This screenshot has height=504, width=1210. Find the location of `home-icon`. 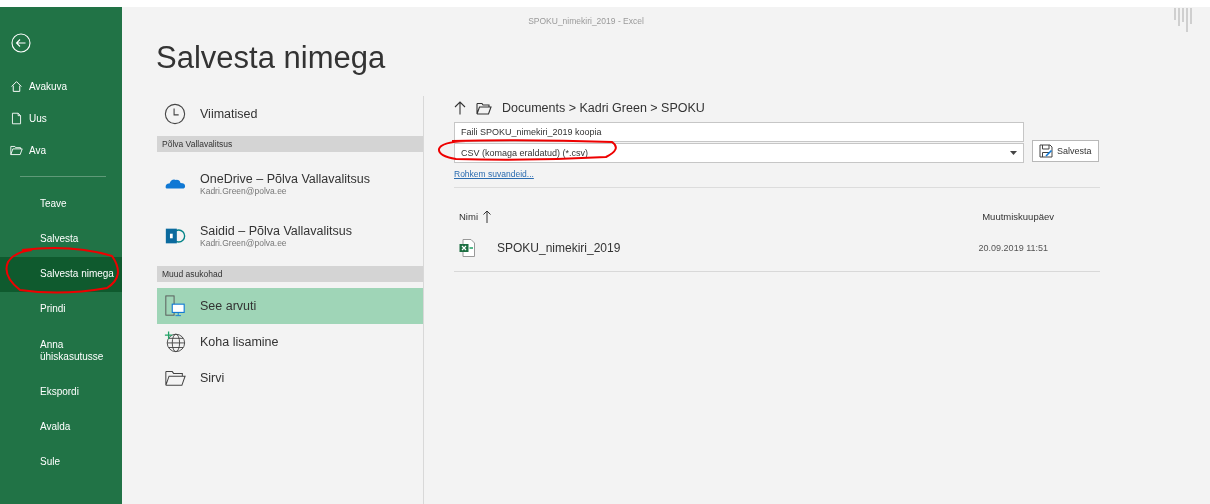

home-icon is located at coordinates (16, 86).